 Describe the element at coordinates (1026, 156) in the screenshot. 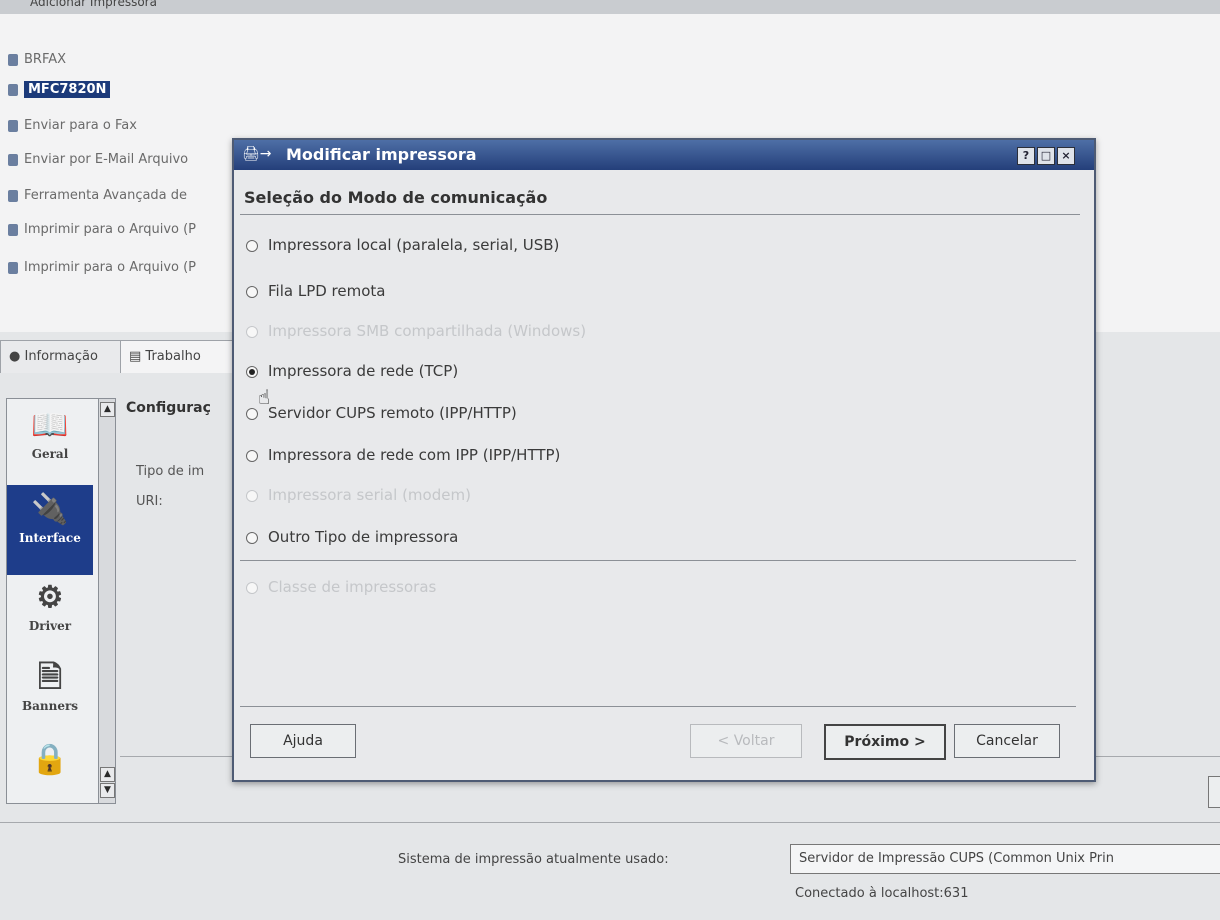

I see `help-icon: ?` at that location.